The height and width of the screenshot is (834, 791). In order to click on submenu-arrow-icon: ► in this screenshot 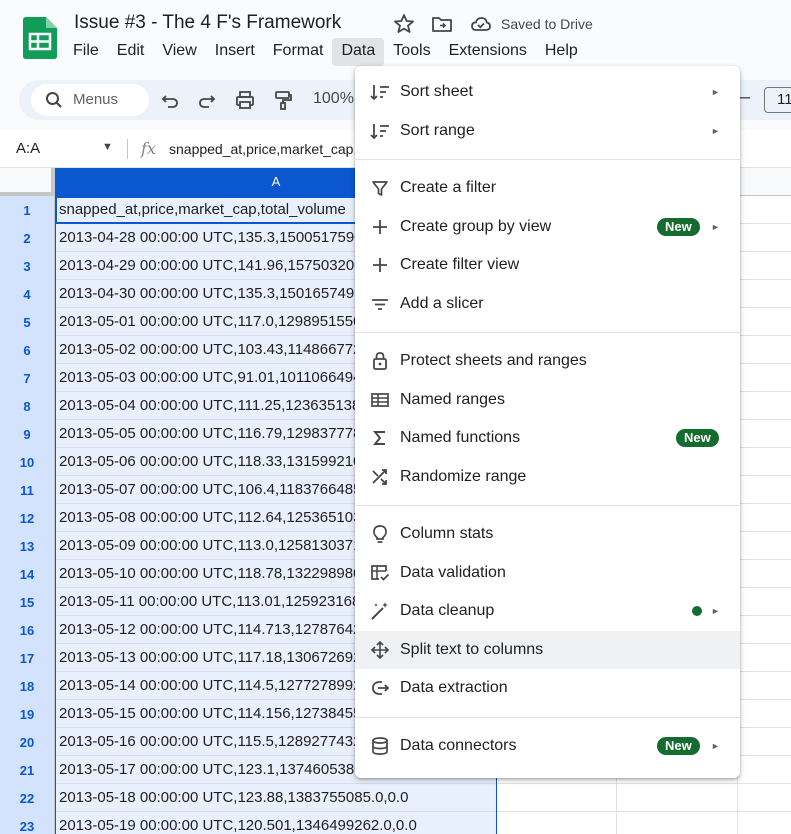, I will do `click(715, 92)`.